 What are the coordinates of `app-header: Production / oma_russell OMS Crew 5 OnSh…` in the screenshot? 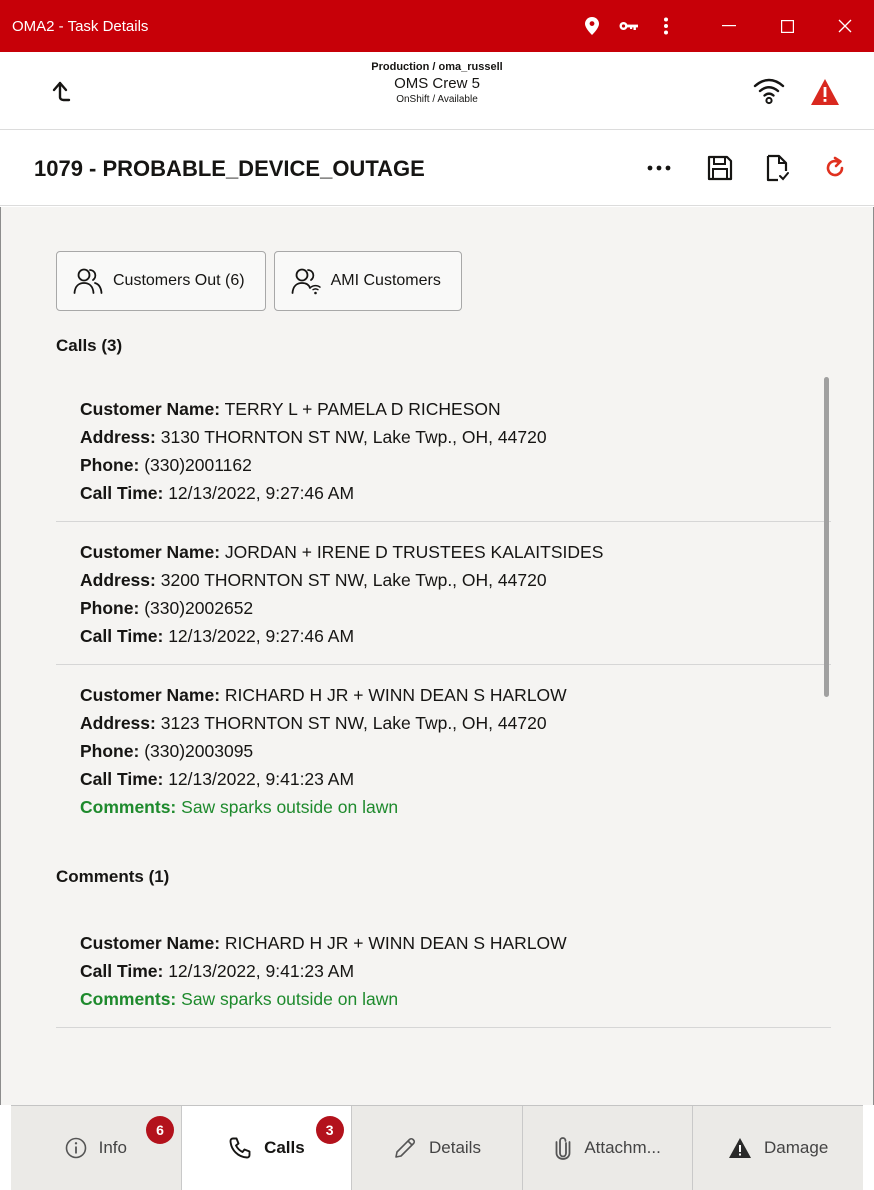 It's located at (437, 91).